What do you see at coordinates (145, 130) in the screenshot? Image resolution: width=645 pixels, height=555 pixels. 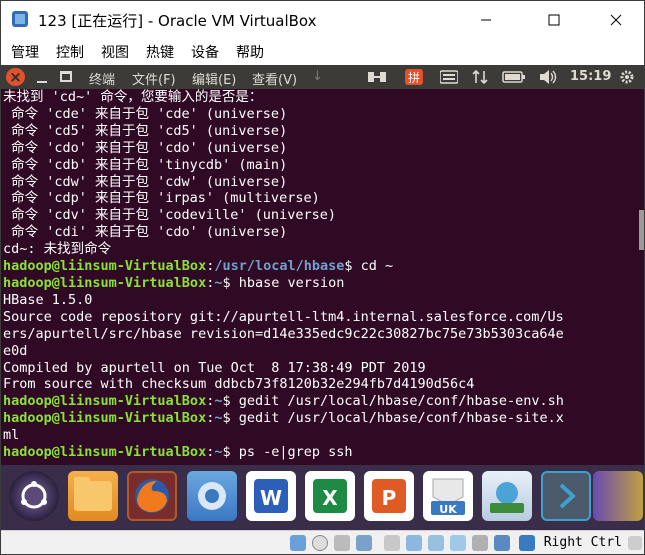 I see `terminal-line: 命令 'cd5' 来自于包 'cd5' (universe)` at bounding box center [145, 130].